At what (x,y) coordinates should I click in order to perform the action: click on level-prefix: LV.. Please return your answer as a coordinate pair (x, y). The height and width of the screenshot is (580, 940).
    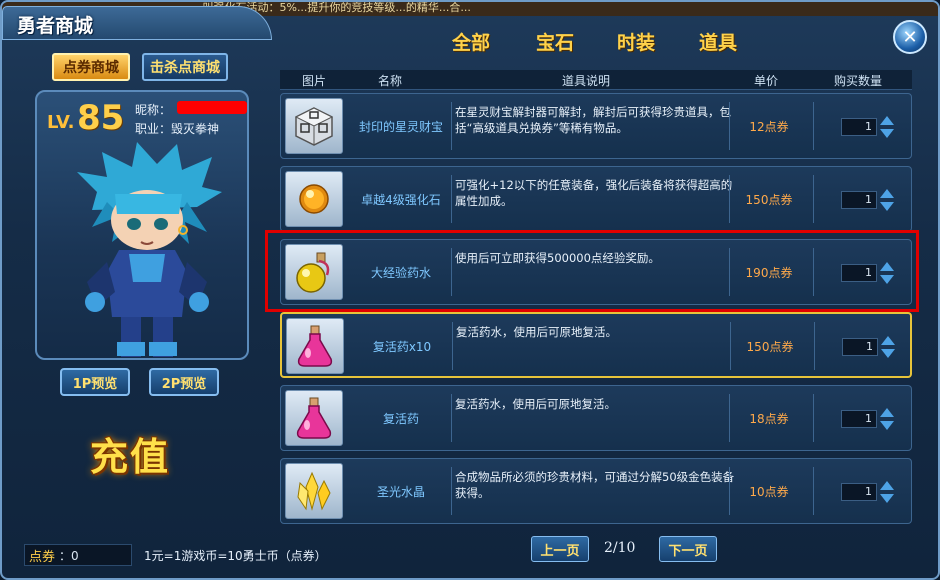
    Looking at the image, I should click on (61, 122).